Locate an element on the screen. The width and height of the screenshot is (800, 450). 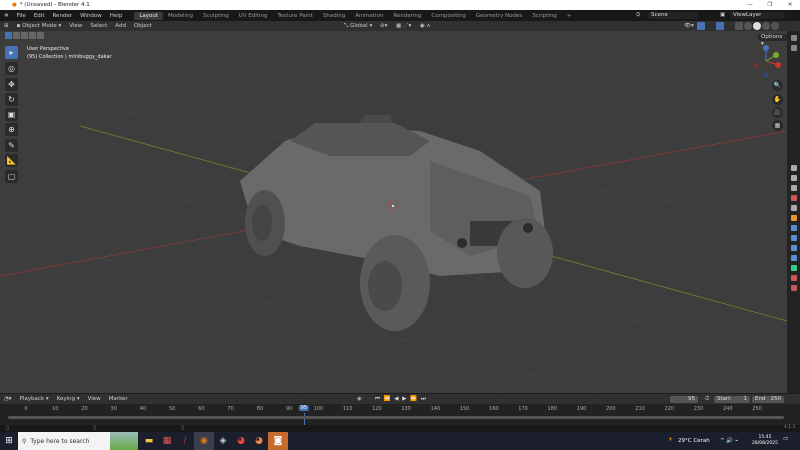
maximize-button: ❐ is located at coordinates (770, 5).